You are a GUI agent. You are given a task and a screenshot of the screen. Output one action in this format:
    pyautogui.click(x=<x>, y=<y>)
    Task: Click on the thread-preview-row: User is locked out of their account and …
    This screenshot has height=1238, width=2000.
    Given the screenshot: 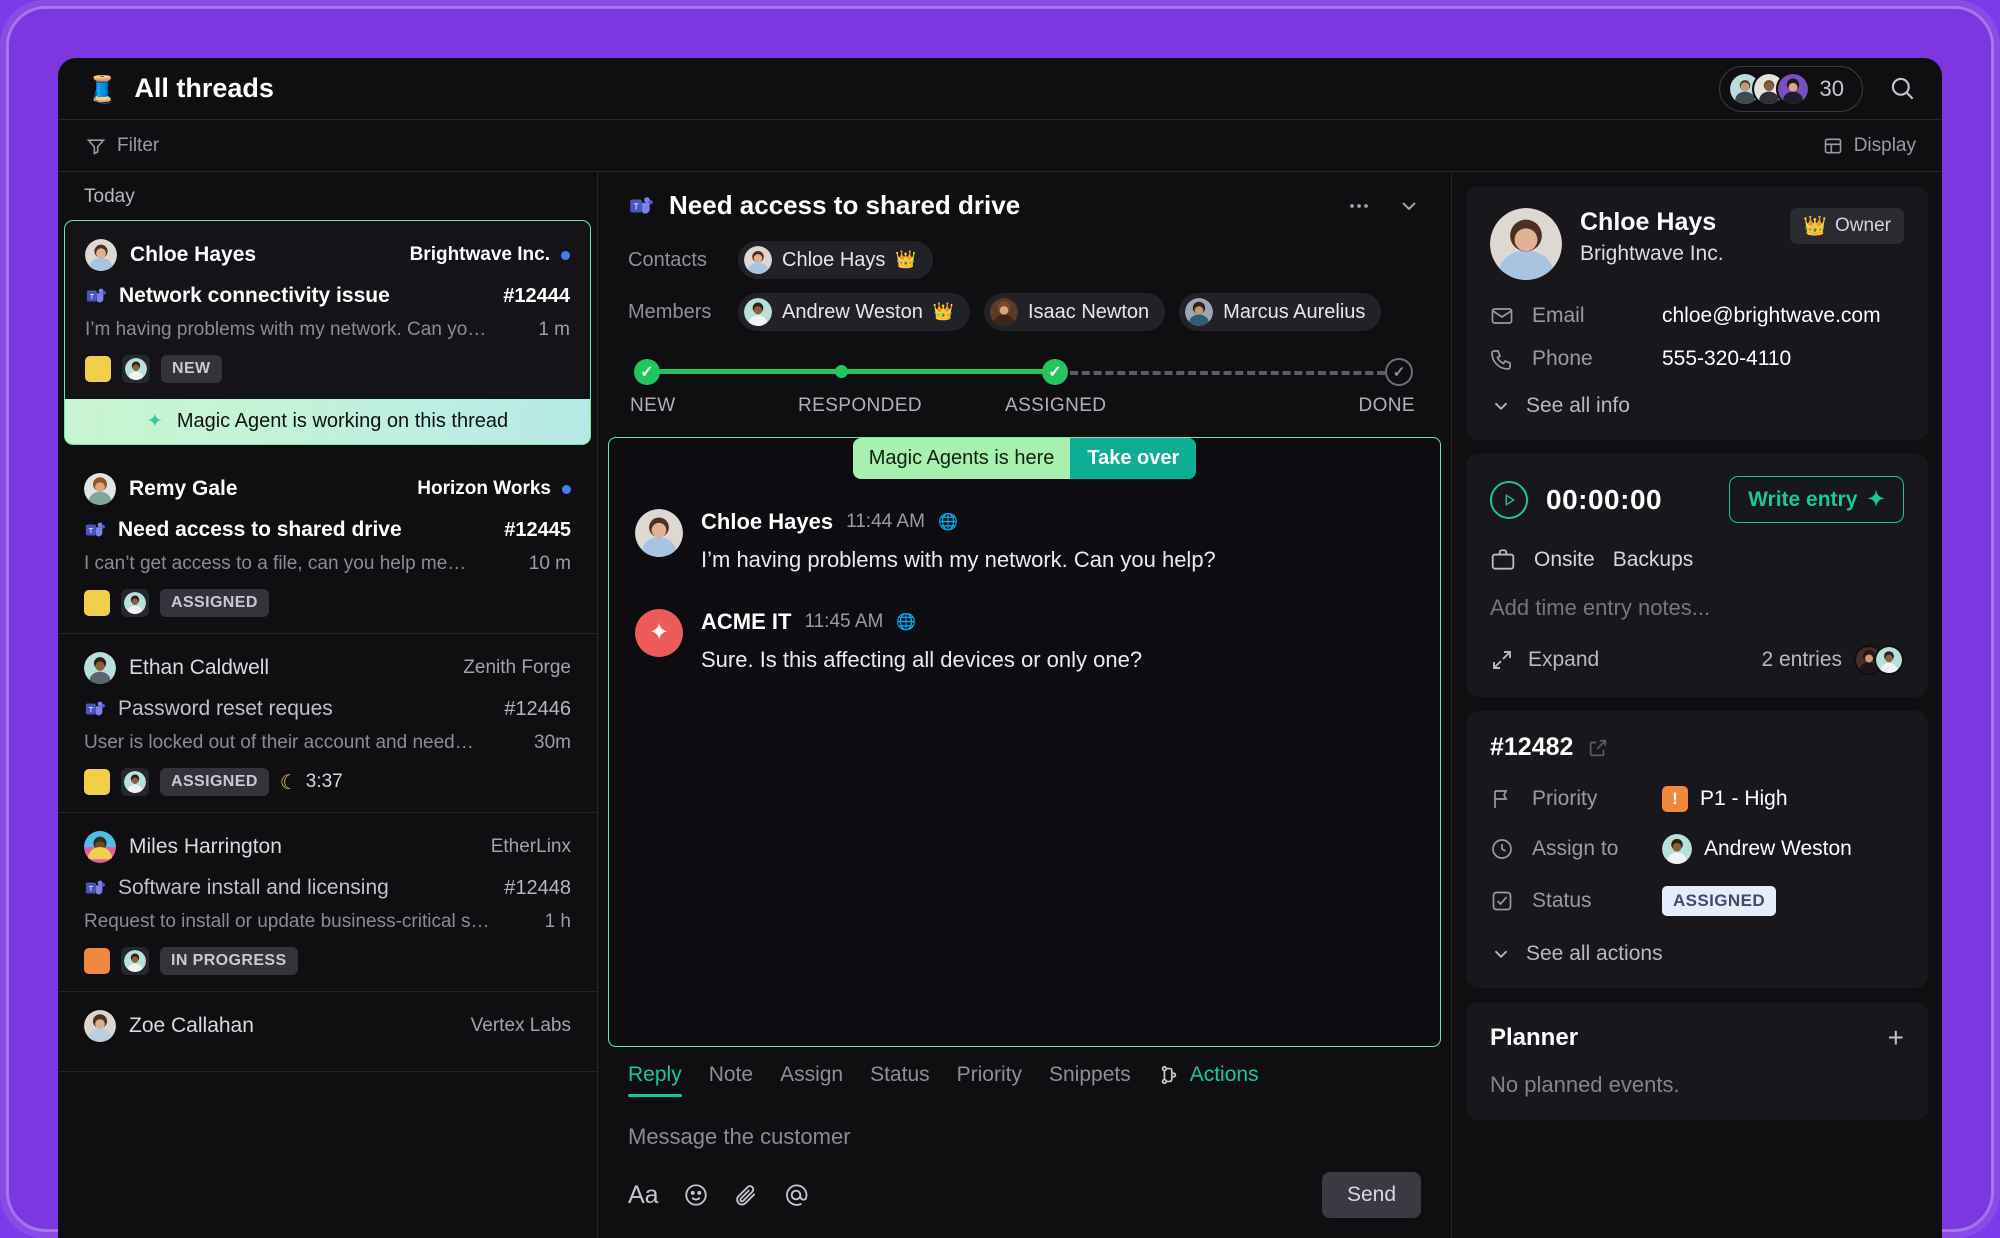 What is the action you would take?
    pyautogui.click(x=327, y=743)
    